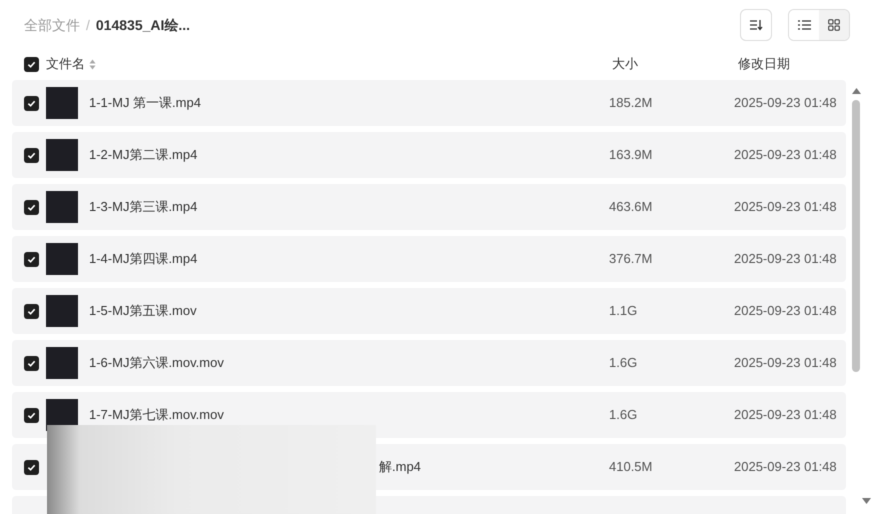 The width and height of the screenshot is (874, 514). I want to click on file-row: 1-2-MJ第二课.mp4 163.9M 2025-09-23 01:48, so click(429, 155).